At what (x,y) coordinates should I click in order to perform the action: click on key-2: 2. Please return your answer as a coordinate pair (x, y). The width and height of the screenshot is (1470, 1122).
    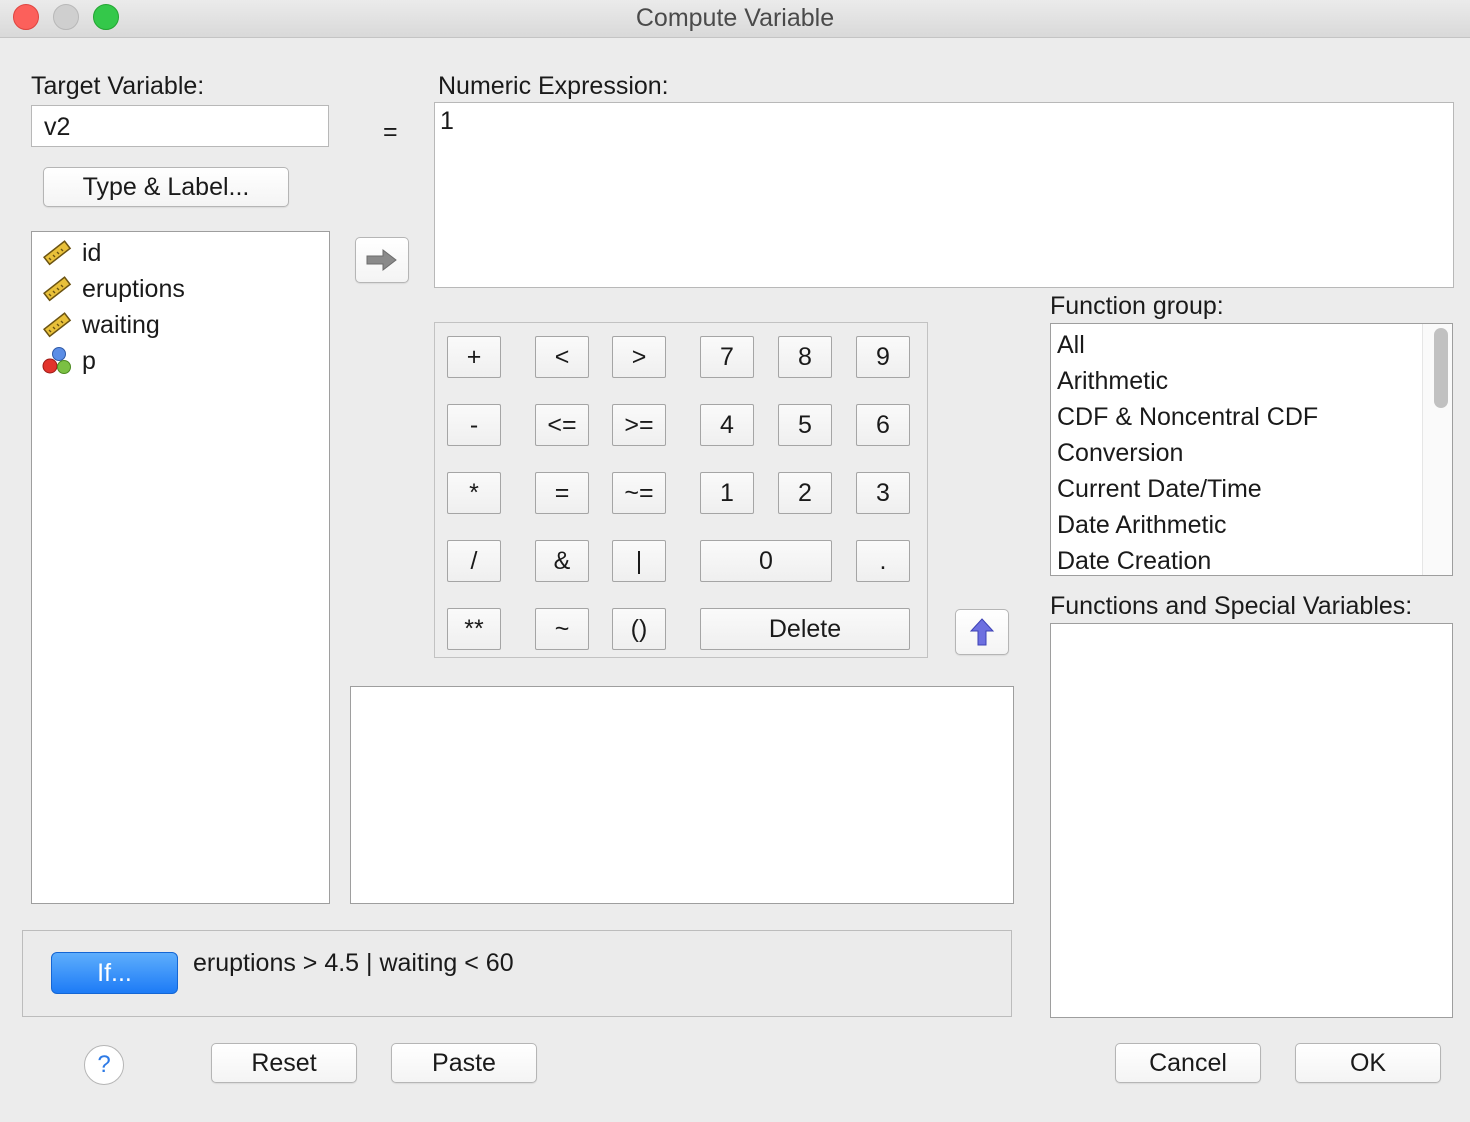
    Looking at the image, I should click on (805, 493).